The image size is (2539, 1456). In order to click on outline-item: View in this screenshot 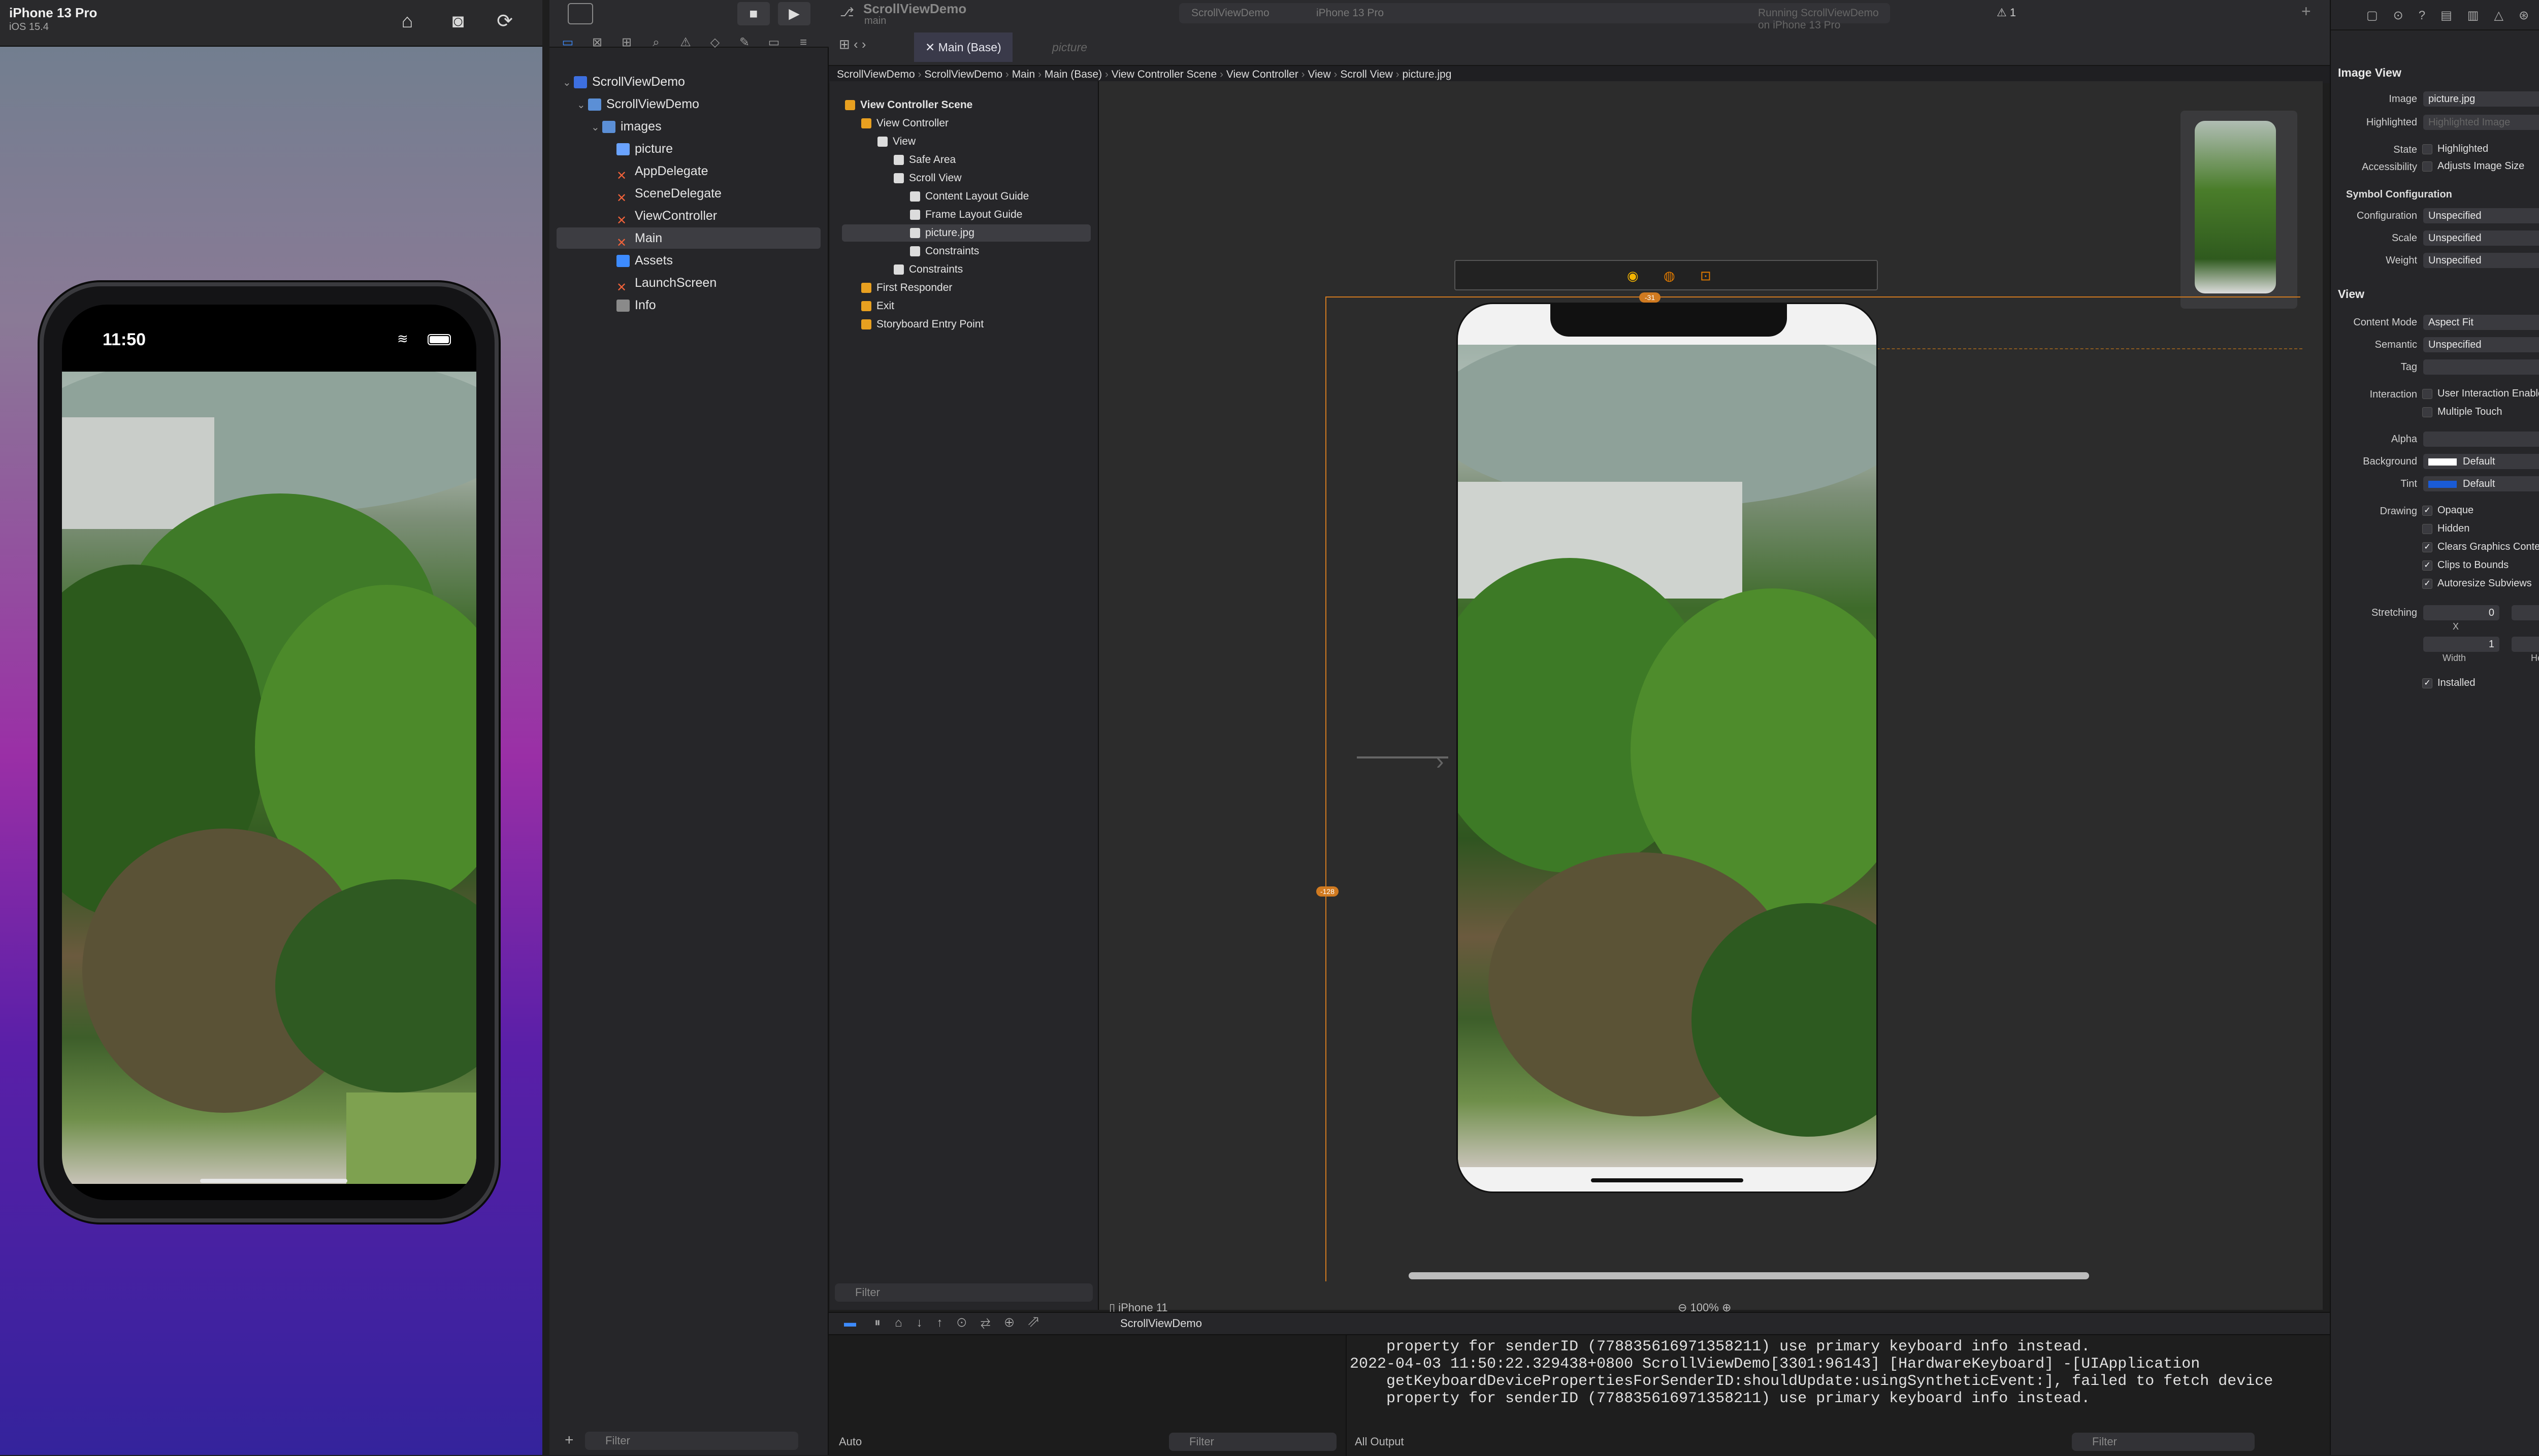, I will do `click(966, 142)`.